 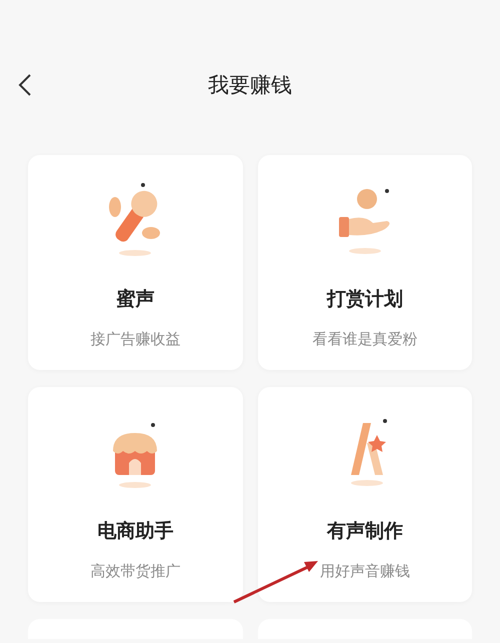 What do you see at coordinates (365, 262) in the screenshot?
I see `feature-card: 打赏计划 看看谁是真爱粉` at bounding box center [365, 262].